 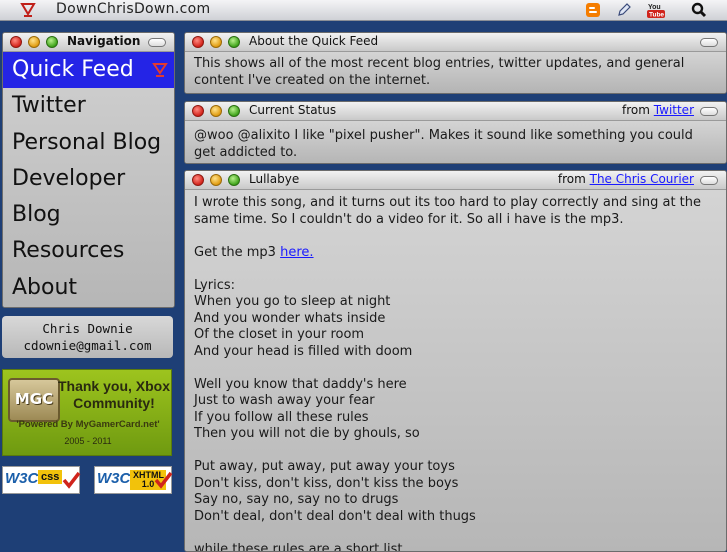 I want to click on lyric-line: When you go to sleep at night, so click(x=455, y=302).